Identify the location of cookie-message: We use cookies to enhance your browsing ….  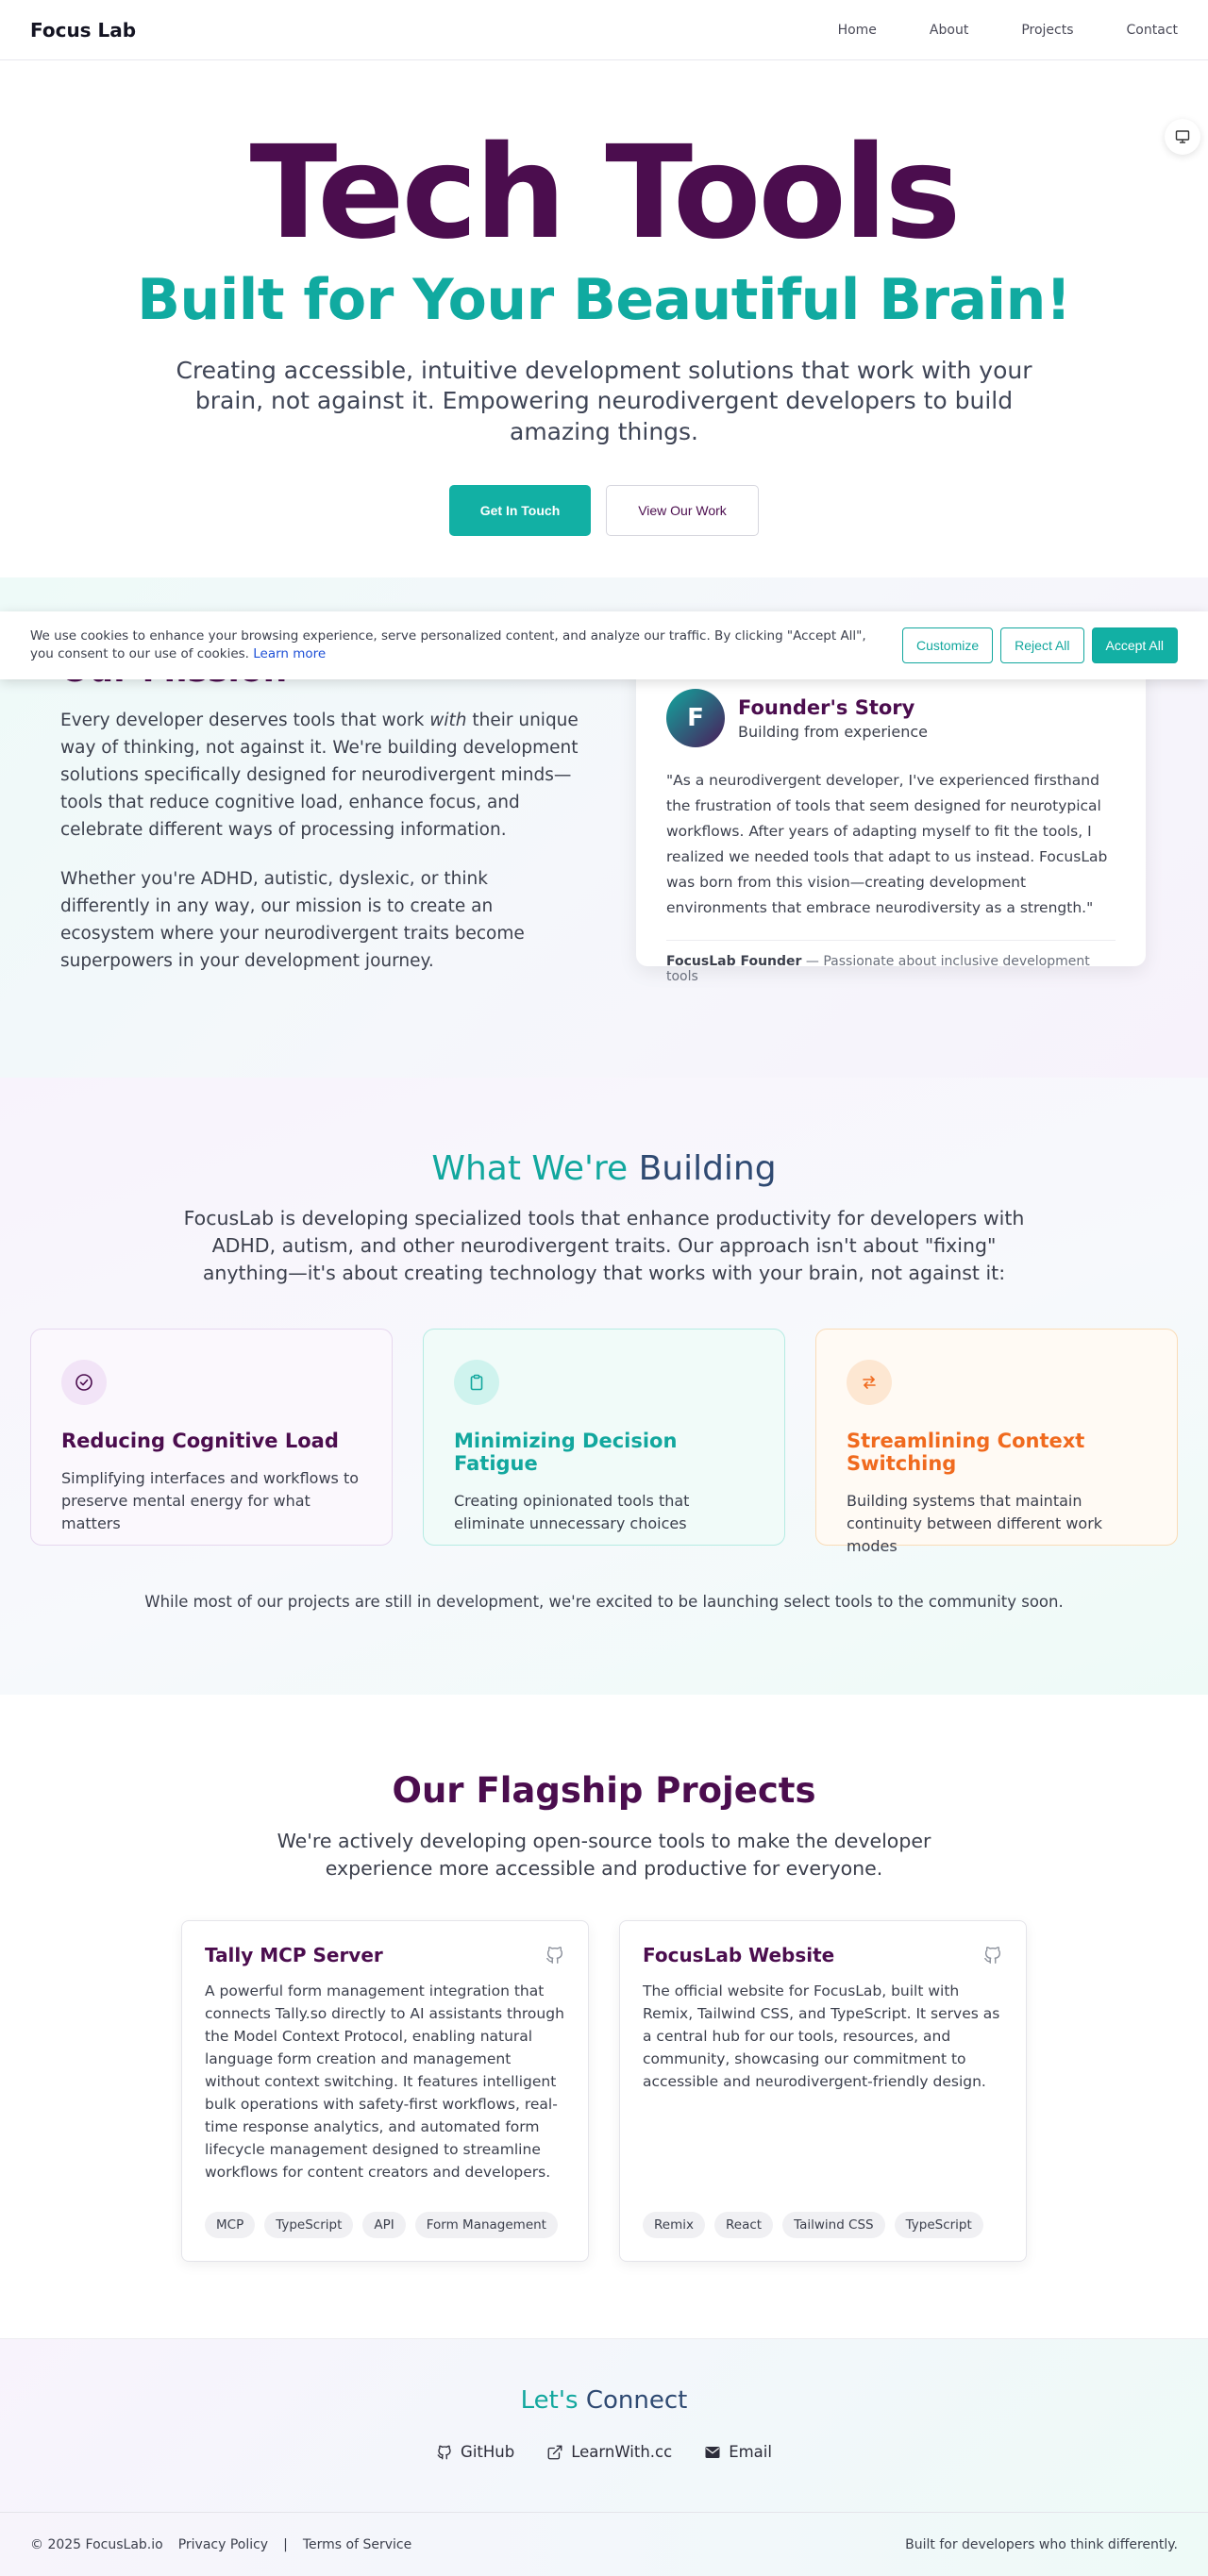
(448, 644).